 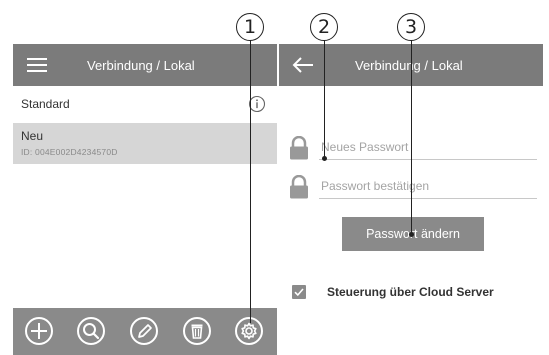 What do you see at coordinates (197, 331) in the screenshot?
I see `delete-icon` at bounding box center [197, 331].